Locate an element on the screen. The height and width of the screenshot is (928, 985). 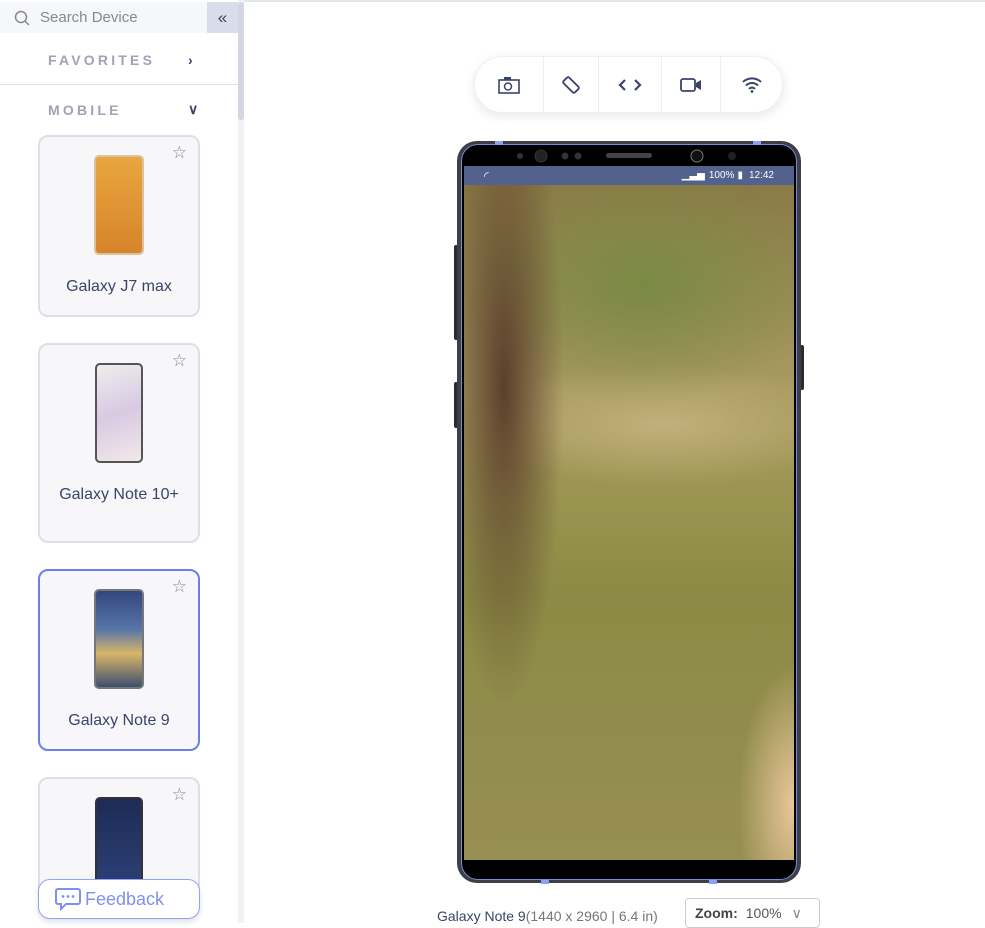
loading-icon: ◜ is located at coordinates (486, 175).